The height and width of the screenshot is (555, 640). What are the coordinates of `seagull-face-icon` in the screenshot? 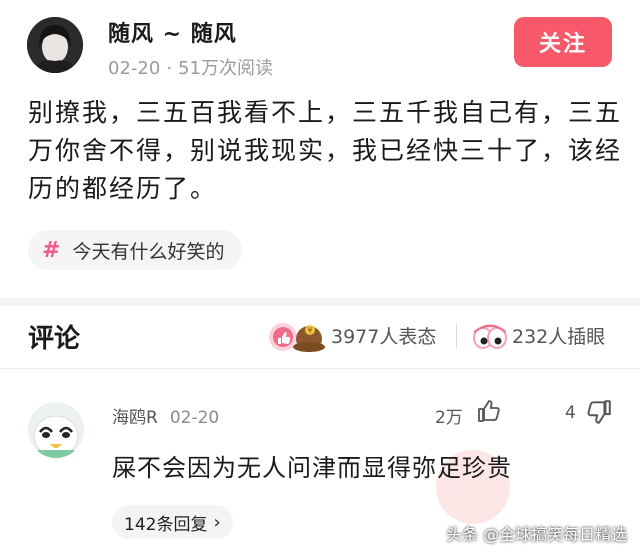 It's located at (56, 430).